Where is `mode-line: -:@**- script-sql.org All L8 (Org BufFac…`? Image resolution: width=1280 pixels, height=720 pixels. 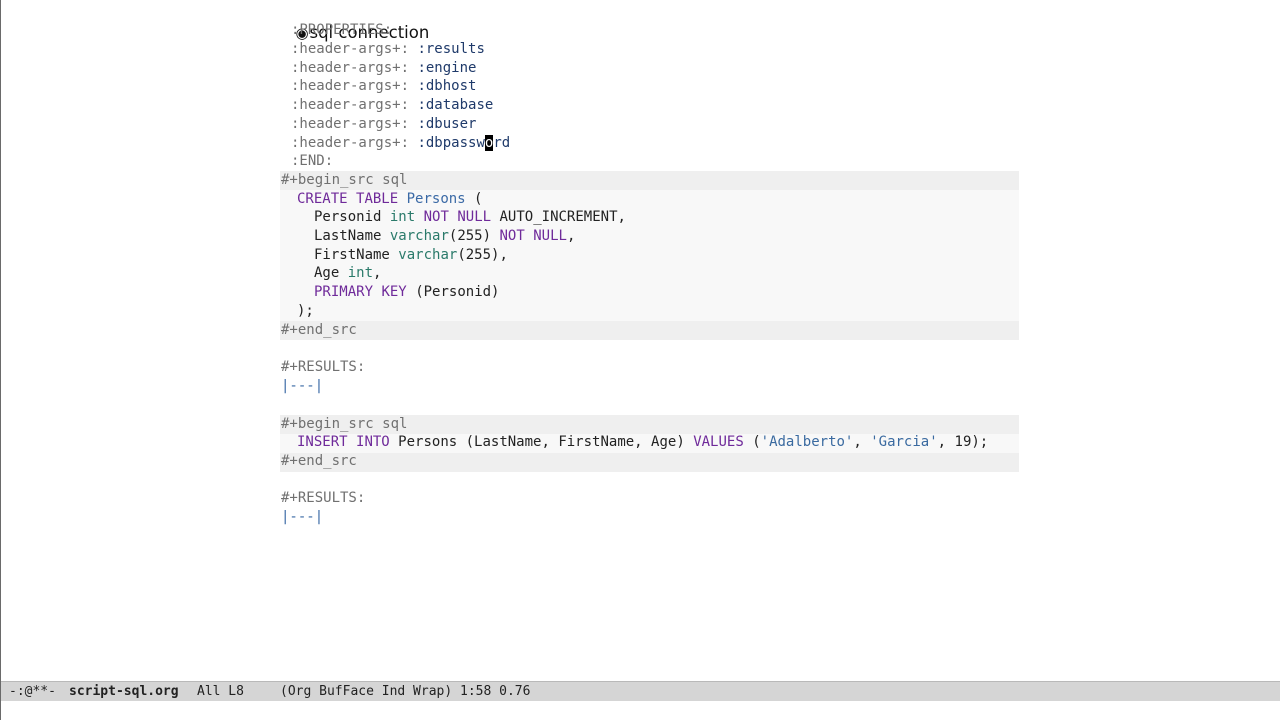
mode-line: -:@**- script-sql.org All L8 (Org BufFac… is located at coordinates (640, 691).